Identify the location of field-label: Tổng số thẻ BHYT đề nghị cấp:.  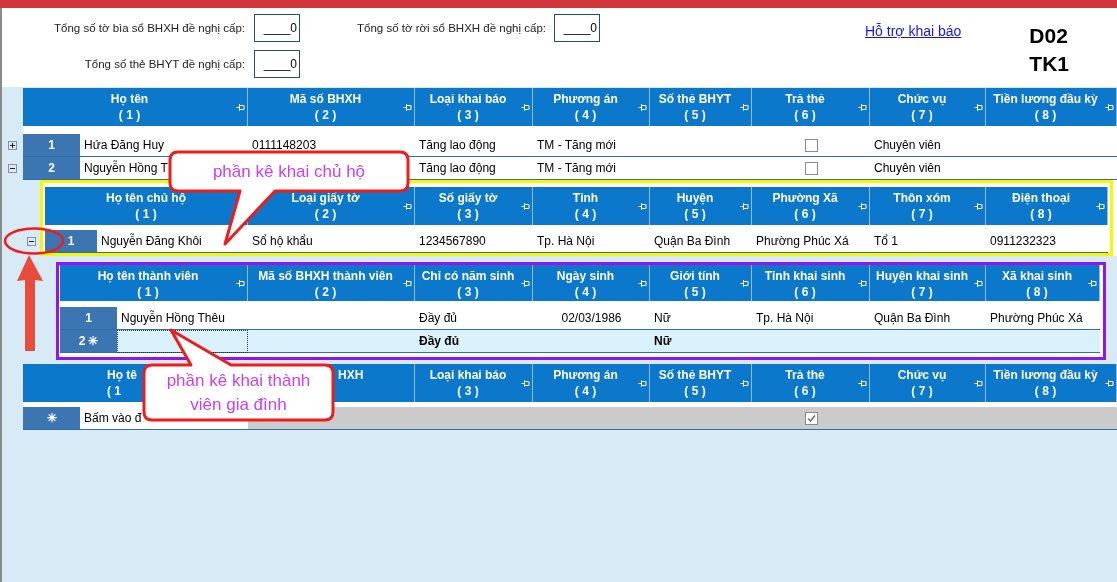
(164, 64).